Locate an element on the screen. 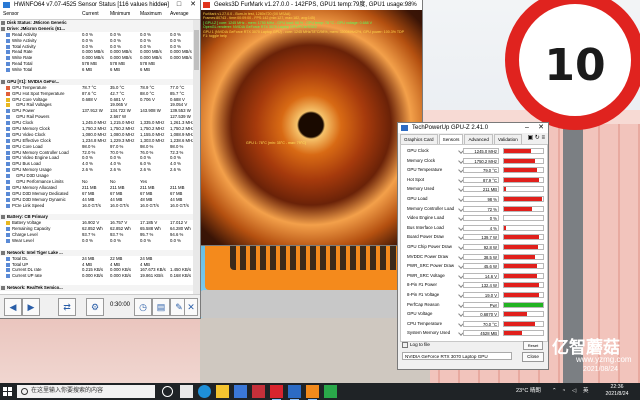 This screenshot has width=640, height=400. hwinfo-taskbar-icon is located at coordinates (276, 392).